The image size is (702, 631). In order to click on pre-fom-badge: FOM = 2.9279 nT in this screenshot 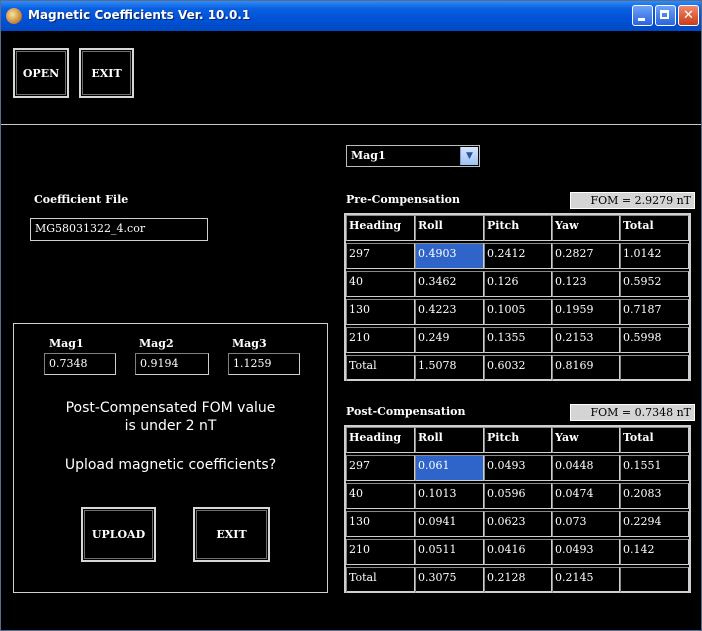, I will do `click(632, 200)`.